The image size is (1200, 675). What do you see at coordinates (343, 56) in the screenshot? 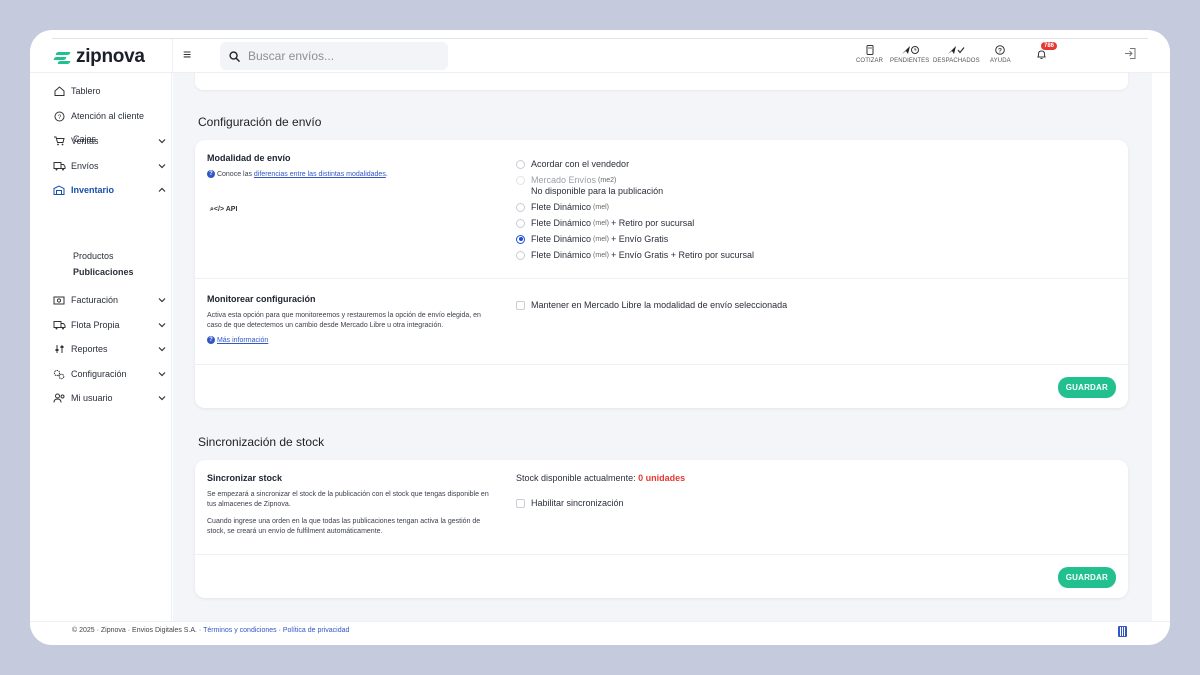
I see `search-input` at bounding box center [343, 56].